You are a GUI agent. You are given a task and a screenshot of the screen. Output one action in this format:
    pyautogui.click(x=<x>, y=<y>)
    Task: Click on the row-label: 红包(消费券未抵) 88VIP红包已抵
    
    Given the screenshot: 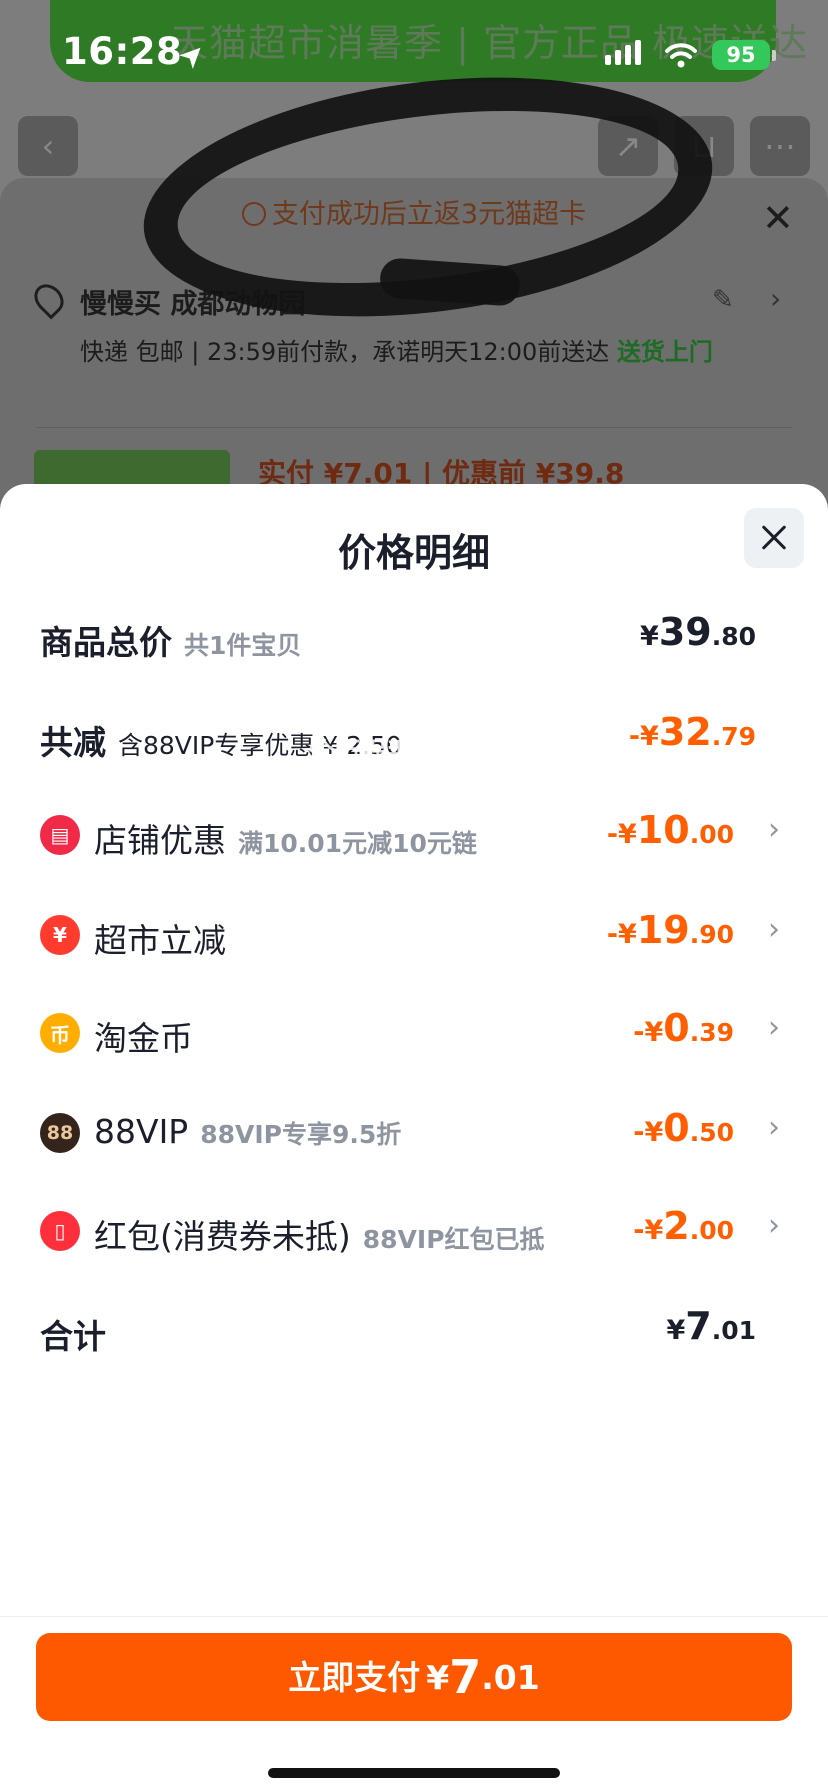 What is the action you would take?
    pyautogui.click(x=319, y=1234)
    